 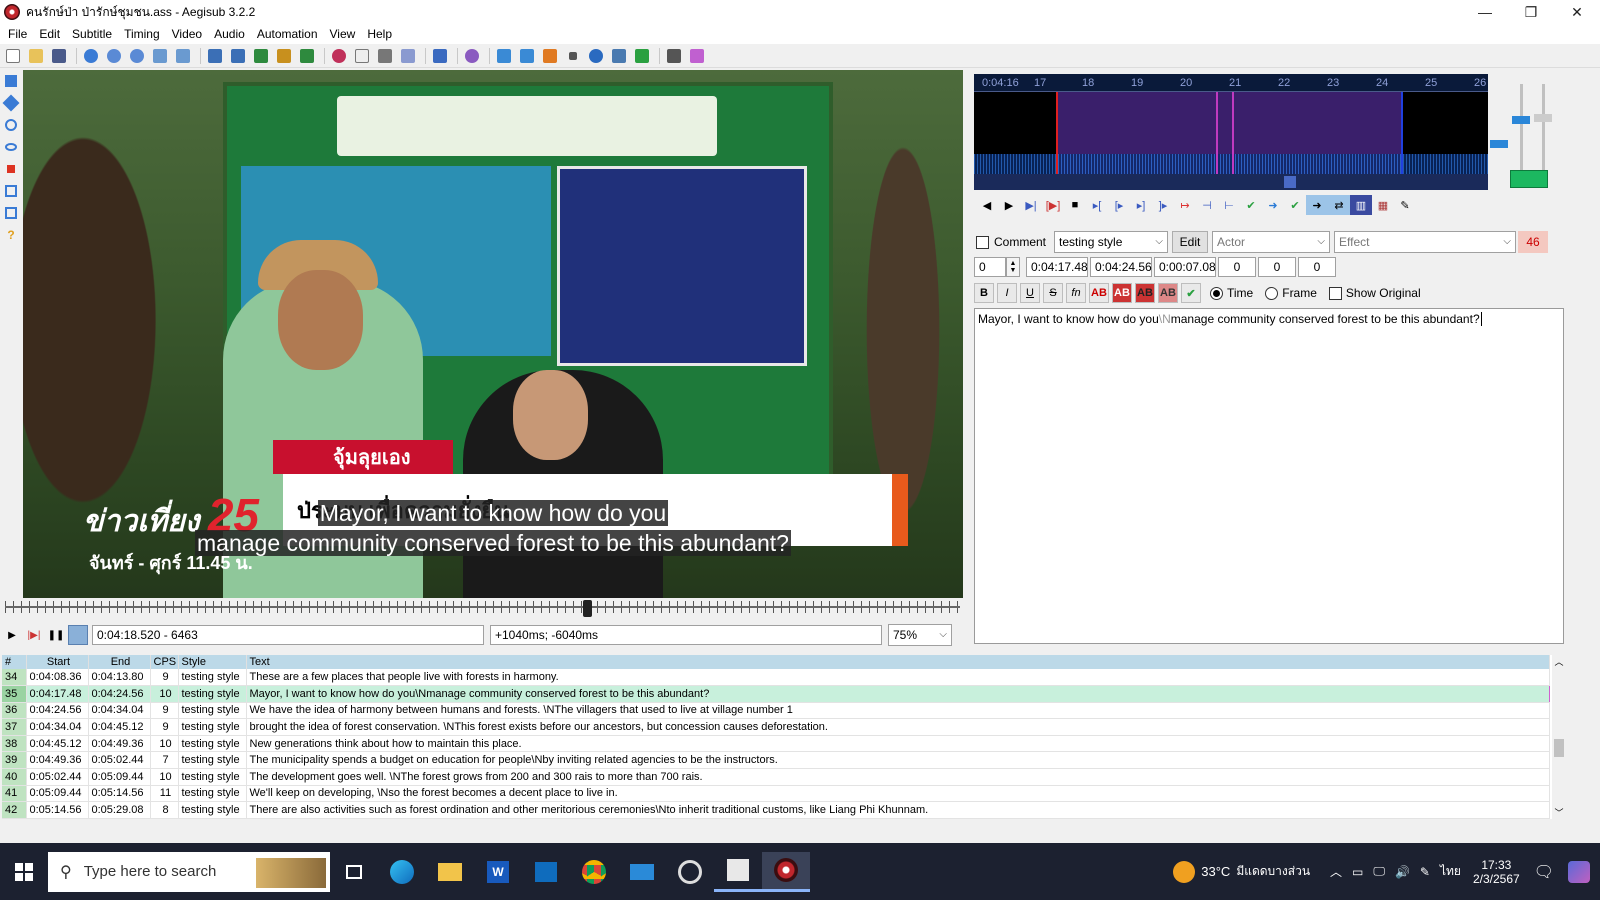 What do you see at coordinates (1543, 129) in the screenshot?
I see `volume-track` at bounding box center [1543, 129].